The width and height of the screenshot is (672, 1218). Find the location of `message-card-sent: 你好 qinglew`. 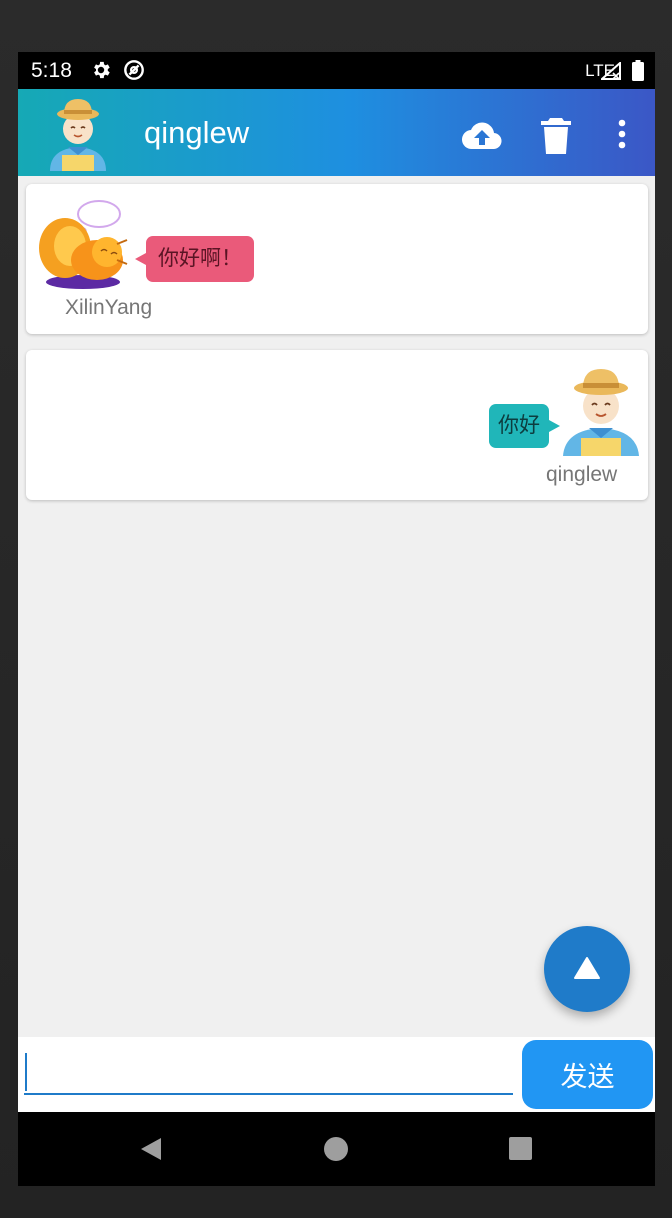

message-card-sent: 你好 qinglew is located at coordinates (337, 425).